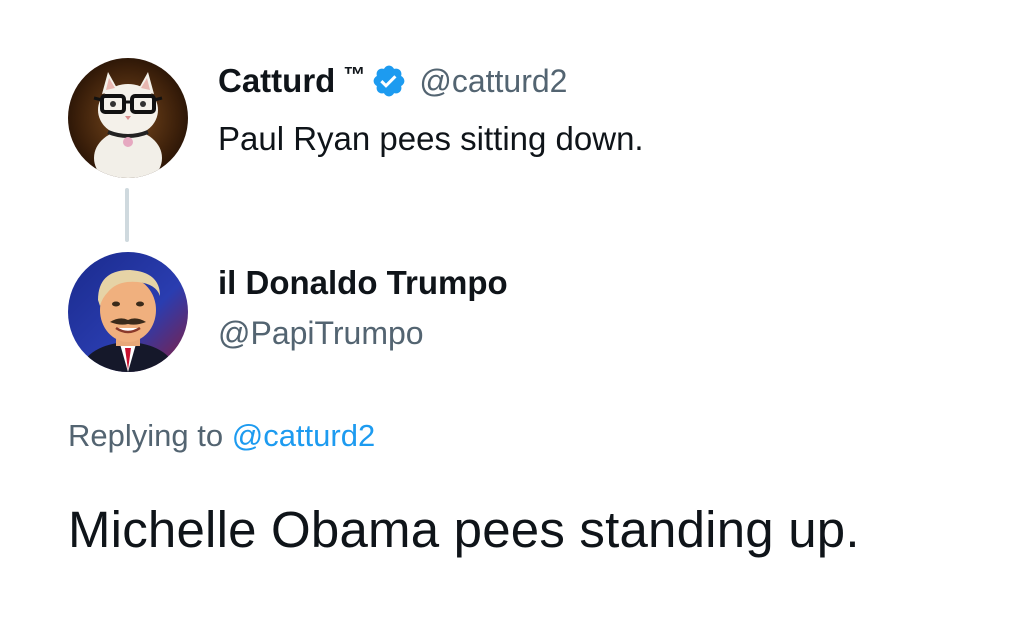 Image resolution: width=1022 pixels, height=631 pixels. What do you see at coordinates (431, 138) in the screenshot?
I see `quoted-tweet-text: Paul Ryan pees sitting down.` at bounding box center [431, 138].